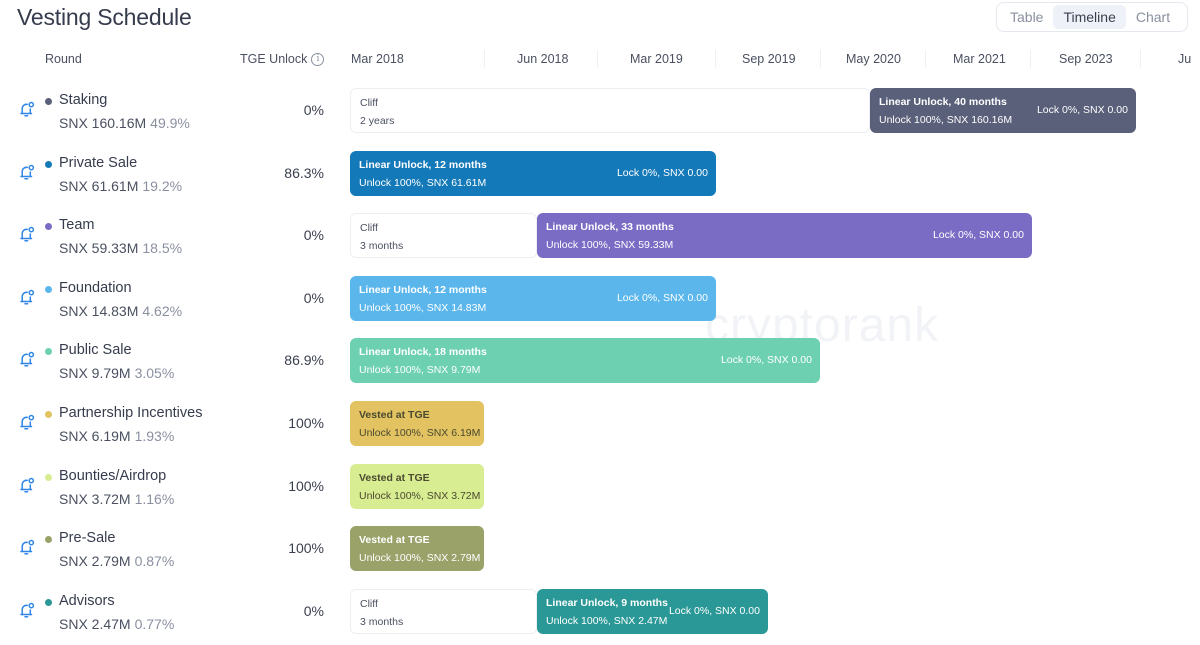 The height and width of the screenshot is (645, 1200). Describe the element at coordinates (1026, 17) in the screenshot. I see `tab-table: Table` at that location.